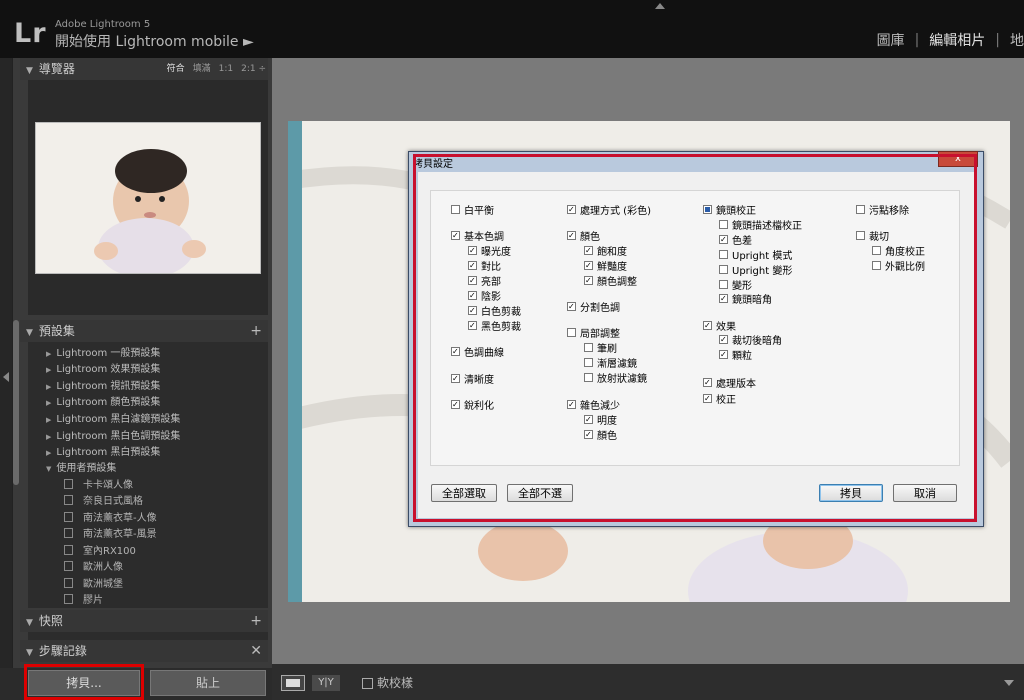  Describe the element at coordinates (605, 250) in the screenshot. I see `checkbox-saturation: 飽和度` at that location.